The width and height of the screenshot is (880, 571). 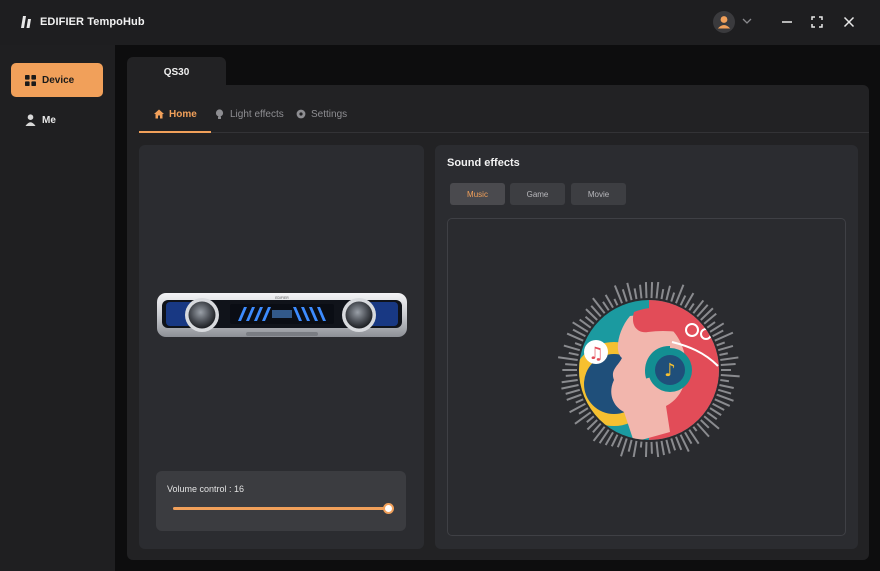 What do you see at coordinates (537, 194) in the screenshot?
I see `game-mode-button: Game` at bounding box center [537, 194].